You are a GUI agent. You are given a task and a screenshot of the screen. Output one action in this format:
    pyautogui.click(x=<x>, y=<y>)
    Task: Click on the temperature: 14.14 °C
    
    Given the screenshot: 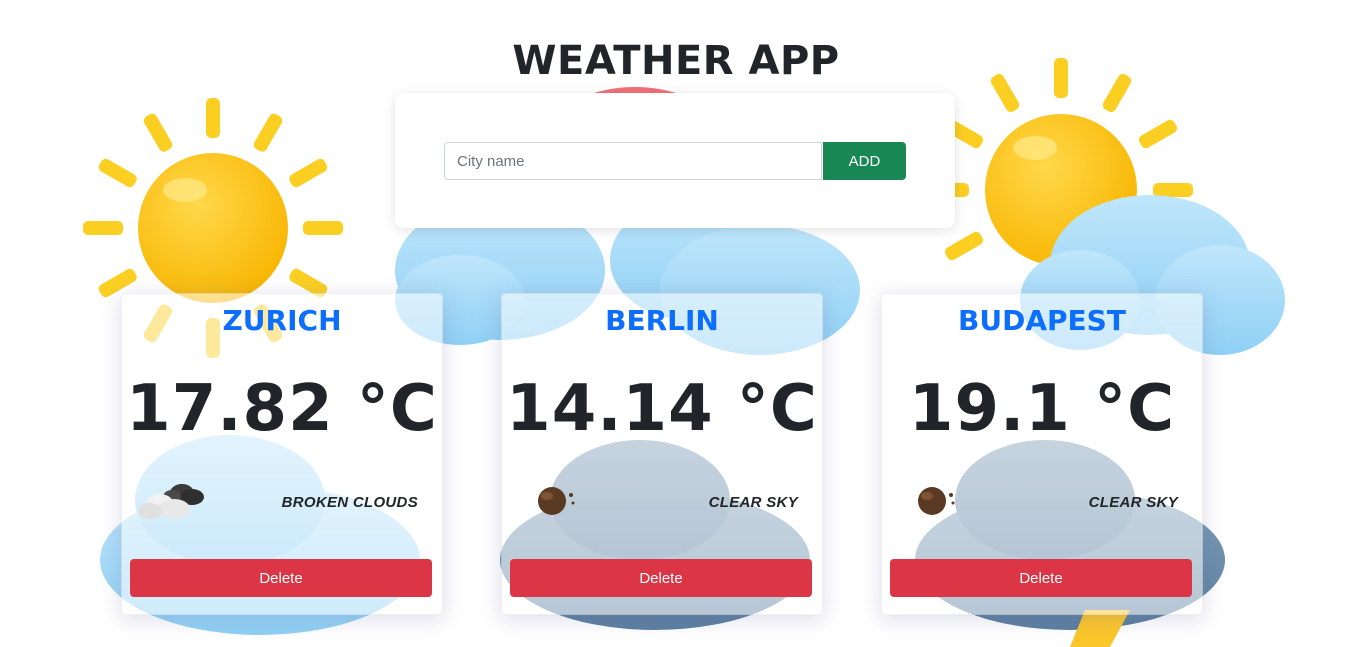 What is the action you would take?
    pyautogui.click(x=662, y=409)
    